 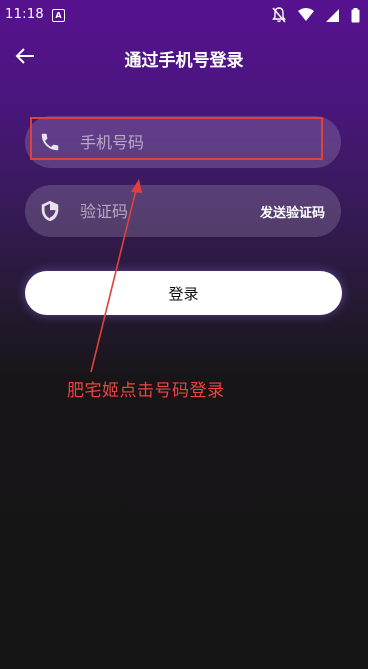 I want to click on code-field: 发送验证码, so click(x=183, y=211).